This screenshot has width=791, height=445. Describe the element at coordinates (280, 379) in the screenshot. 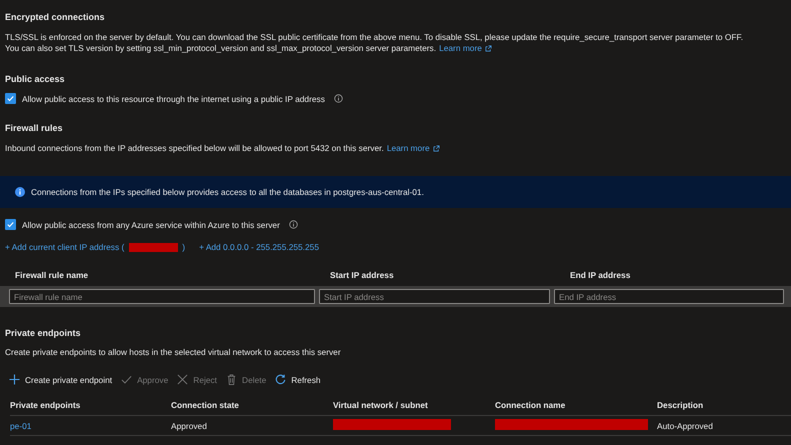

I see `refresh-icon` at that location.